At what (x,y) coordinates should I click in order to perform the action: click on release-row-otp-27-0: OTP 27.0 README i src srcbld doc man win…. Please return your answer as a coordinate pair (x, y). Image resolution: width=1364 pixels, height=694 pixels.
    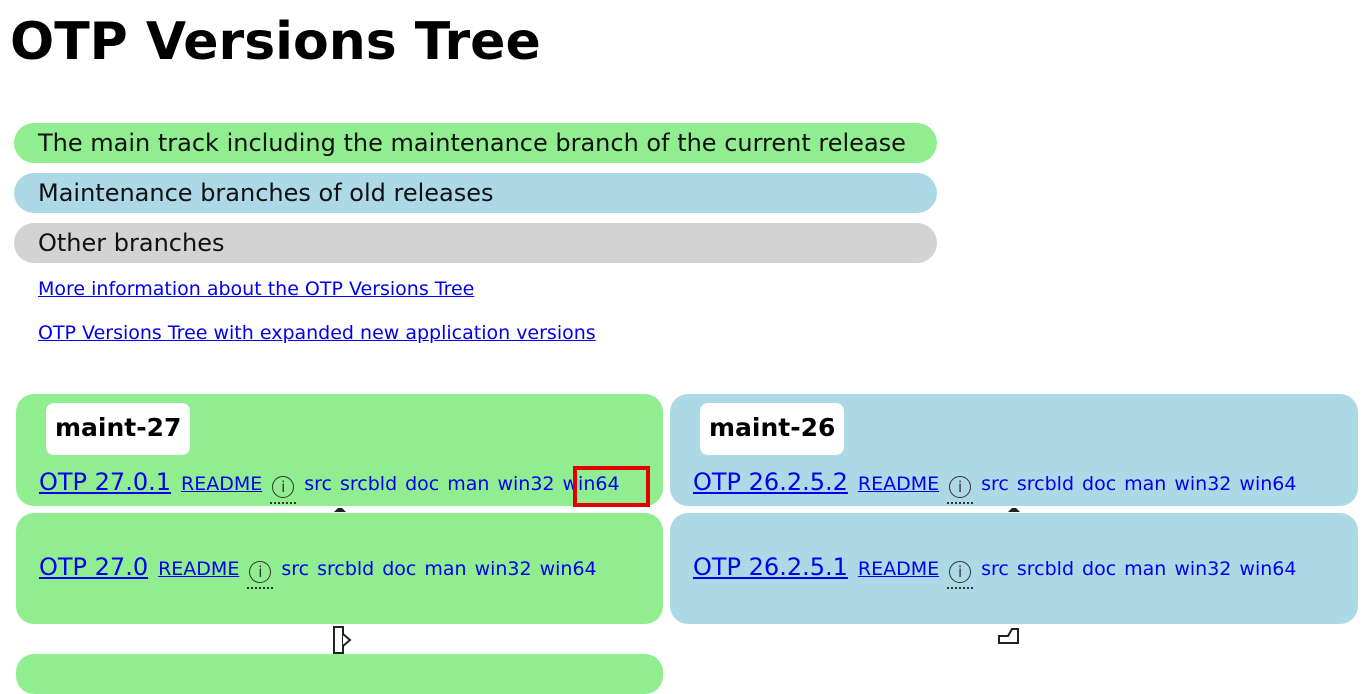
    Looking at the image, I should click on (322, 571).